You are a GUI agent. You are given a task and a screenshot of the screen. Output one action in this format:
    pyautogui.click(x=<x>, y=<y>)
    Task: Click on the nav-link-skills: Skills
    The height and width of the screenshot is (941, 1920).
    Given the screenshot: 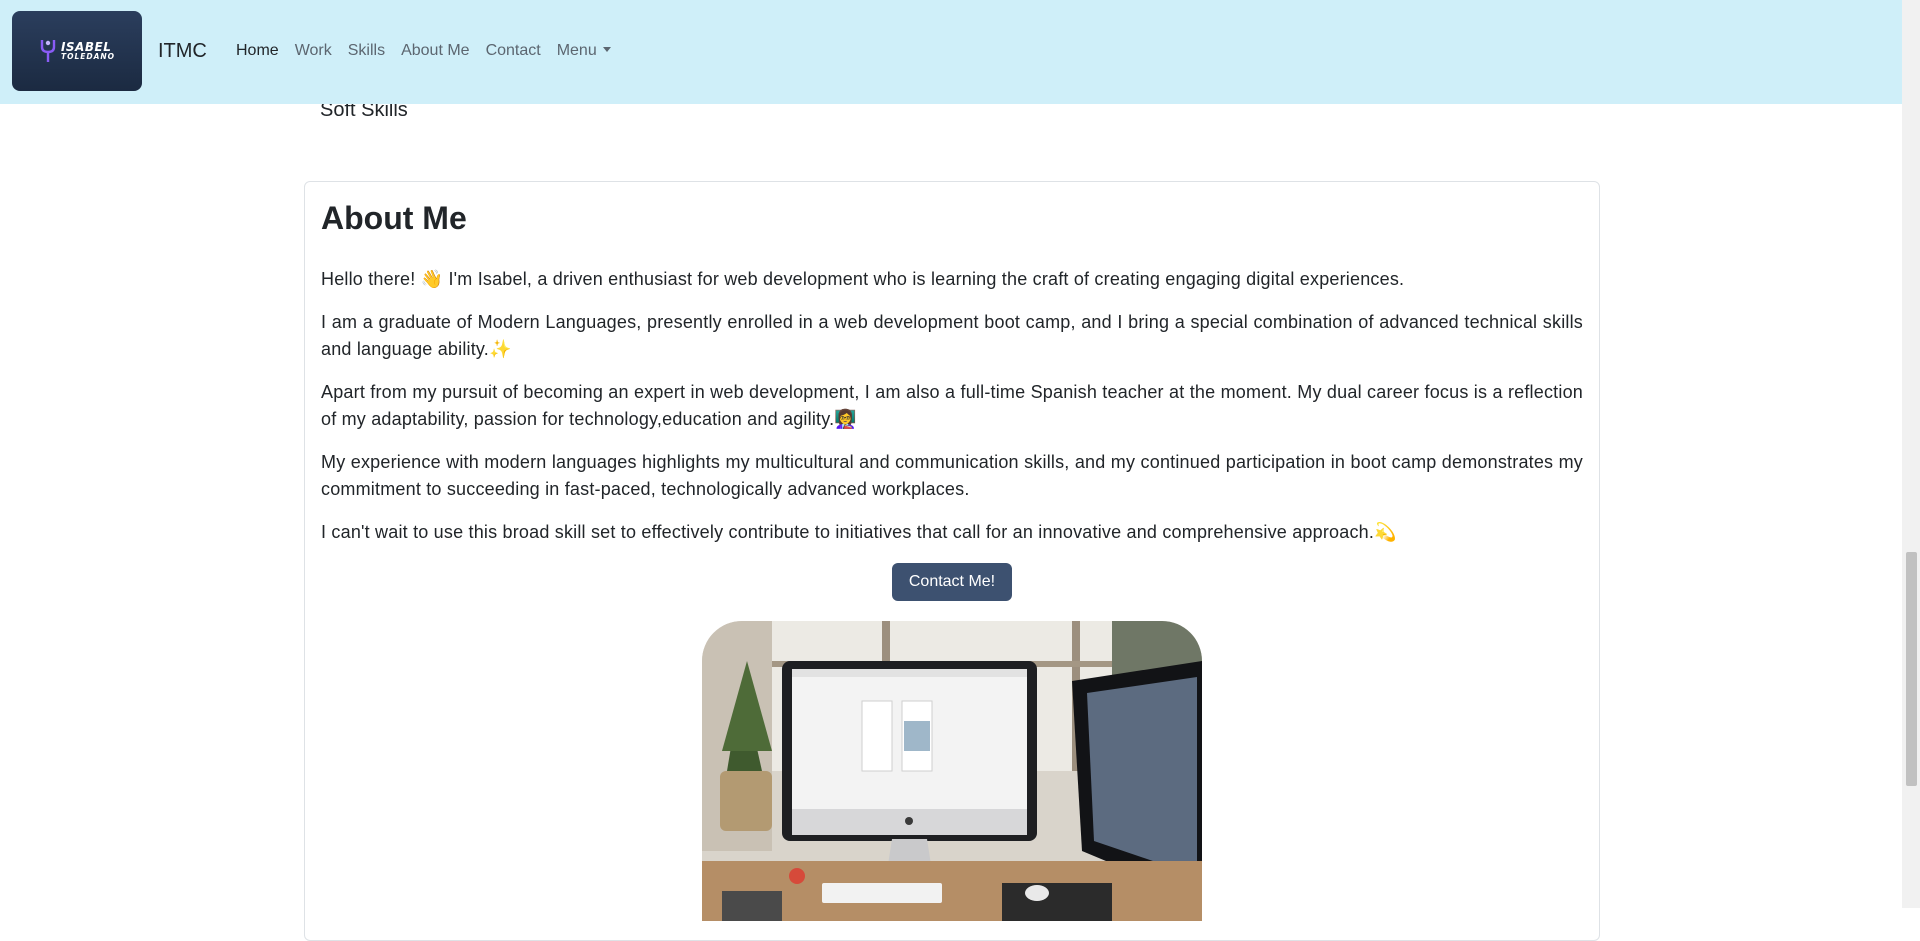 What is the action you would take?
    pyautogui.click(x=366, y=51)
    